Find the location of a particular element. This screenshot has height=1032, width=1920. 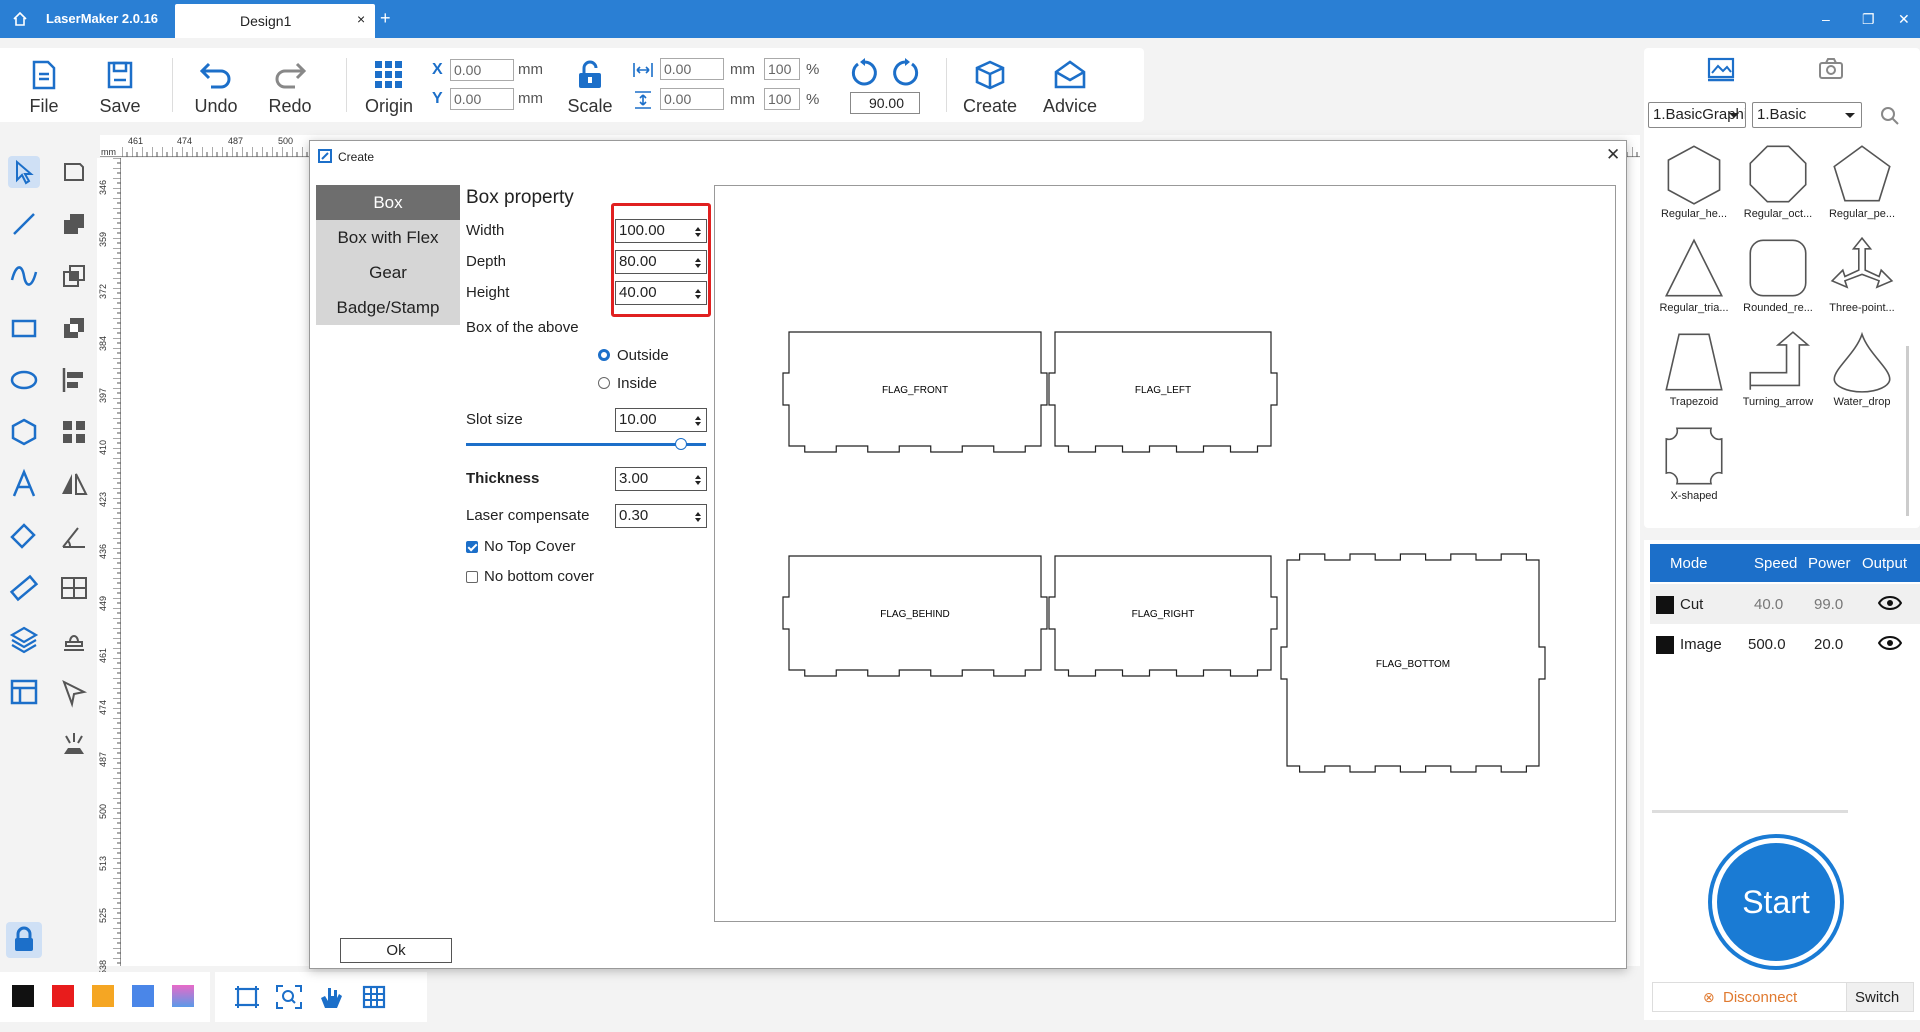

layer-speed: 40.0 is located at coordinates (1768, 604).